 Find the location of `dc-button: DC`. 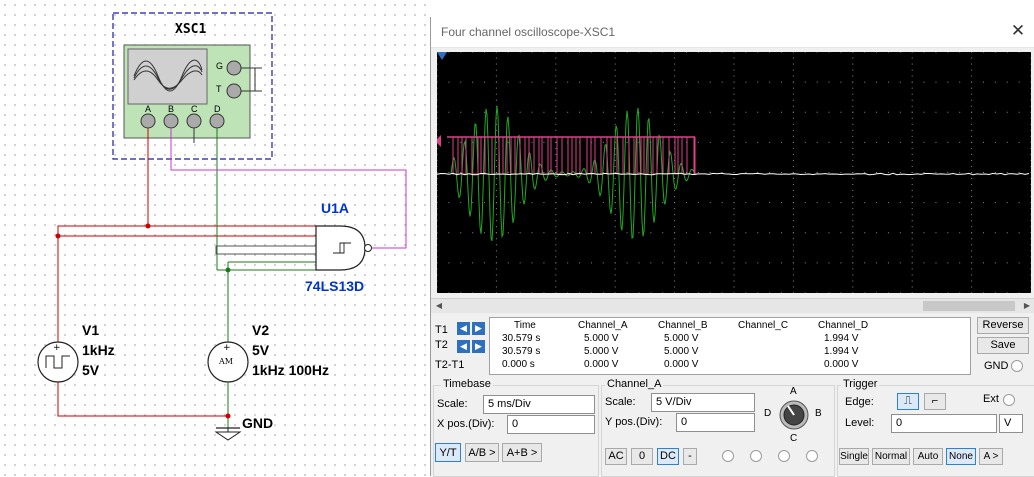

dc-button: DC is located at coordinates (668, 456).